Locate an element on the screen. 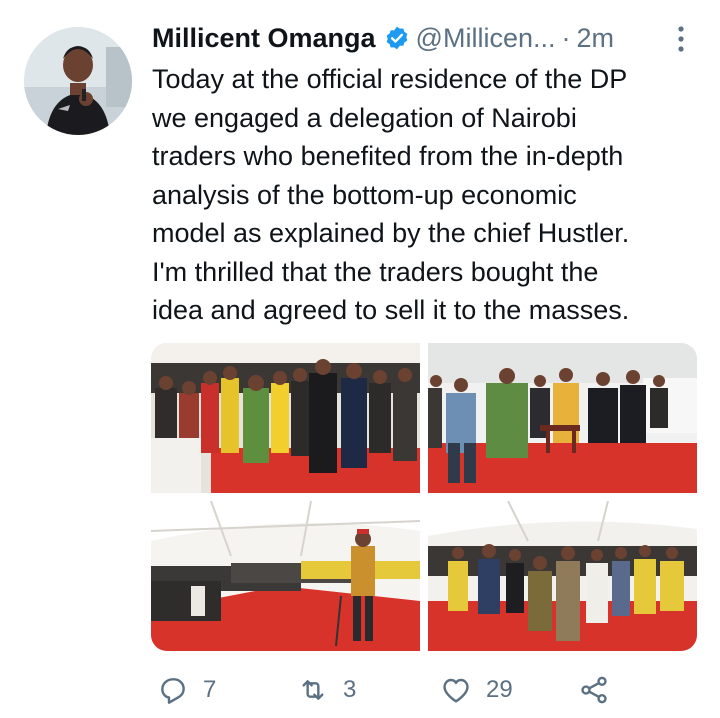  author-name: Millicent Omanga is located at coordinates (264, 38).